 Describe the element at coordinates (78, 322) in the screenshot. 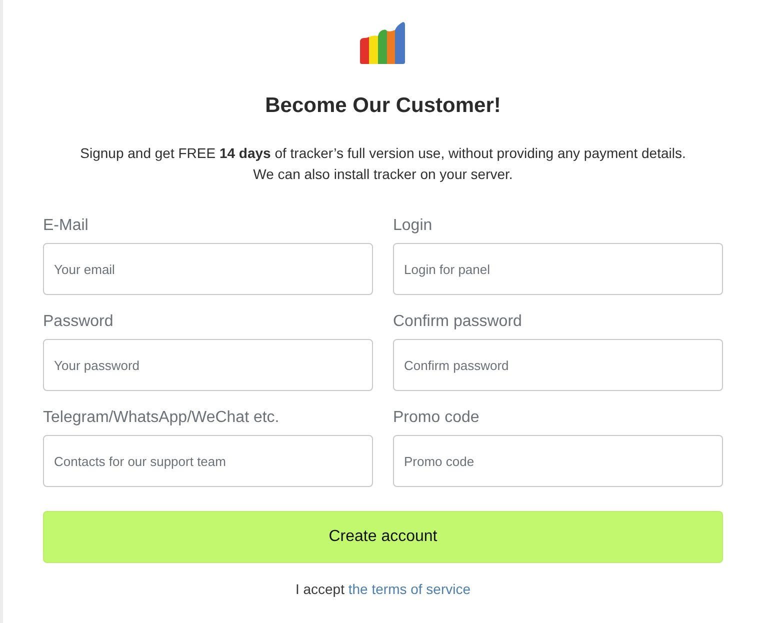

I see `field-label: Password` at that location.